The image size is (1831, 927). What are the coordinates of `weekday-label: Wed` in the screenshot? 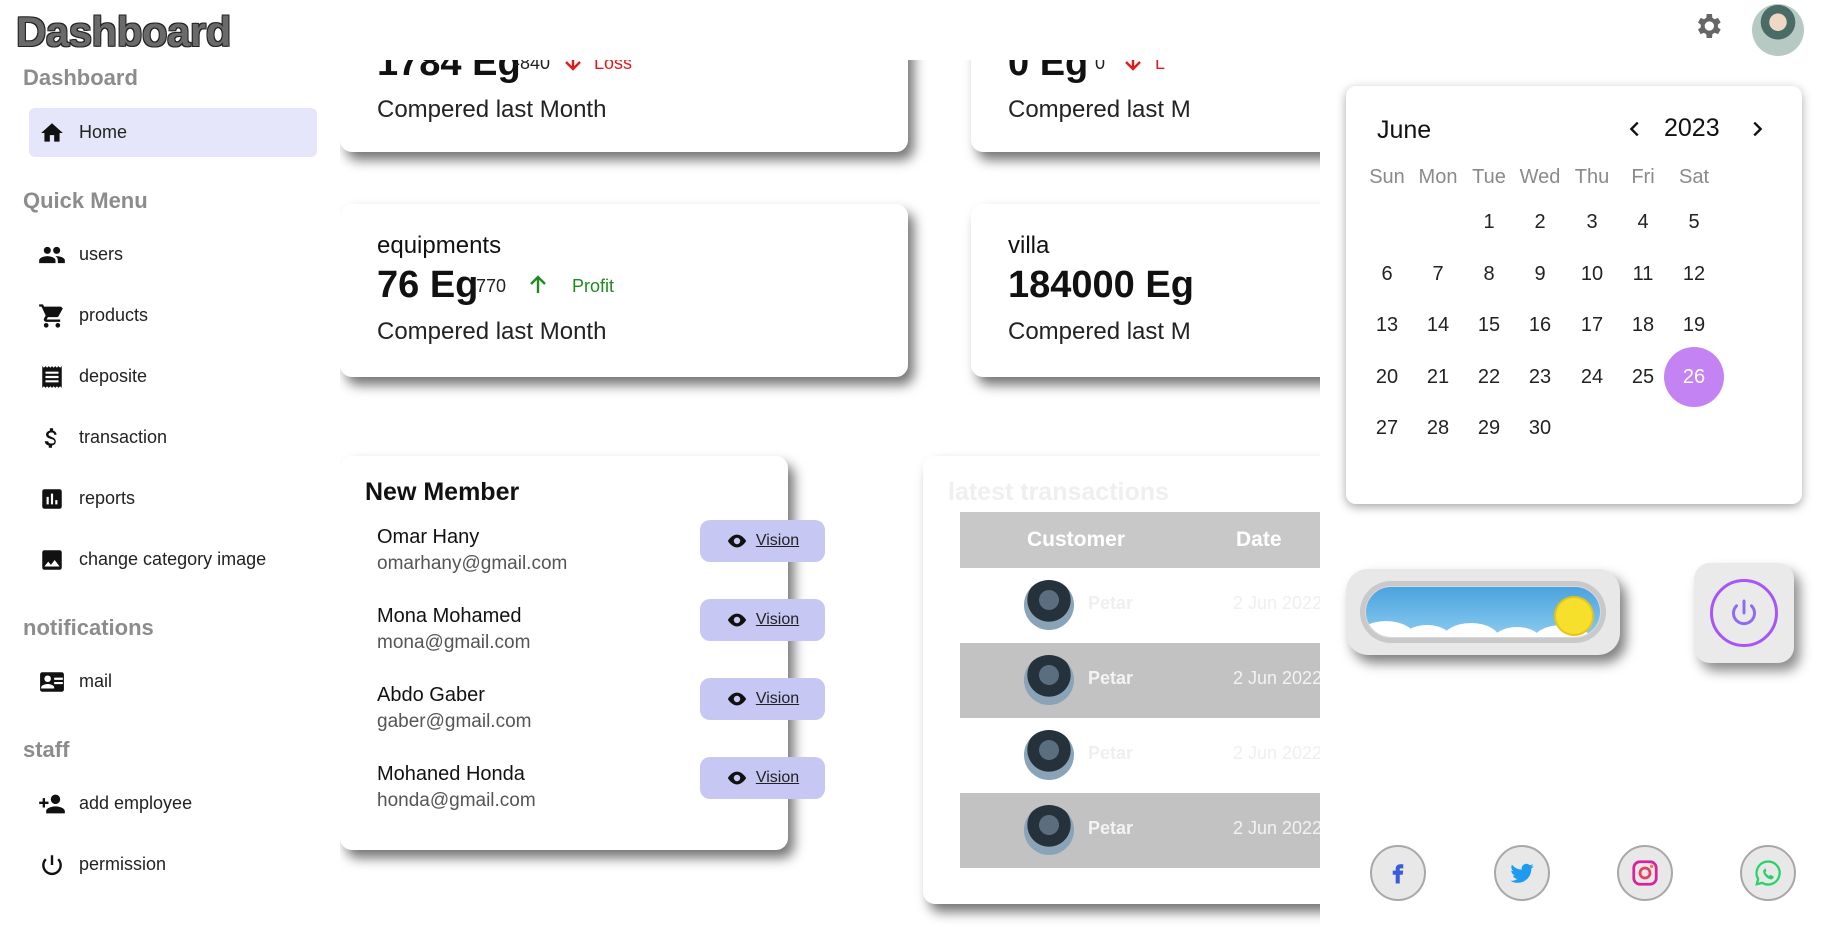 It's located at (1540, 177).